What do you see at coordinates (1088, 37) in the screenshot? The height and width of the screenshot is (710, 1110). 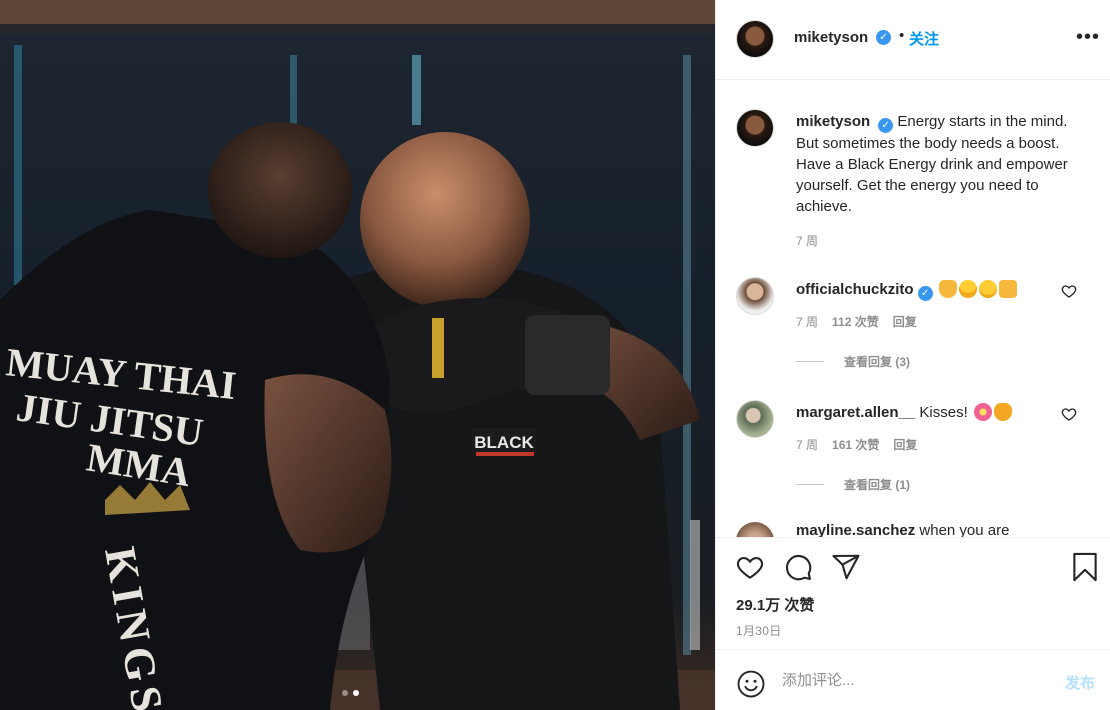 I see `more-options-icon: •••` at bounding box center [1088, 37].